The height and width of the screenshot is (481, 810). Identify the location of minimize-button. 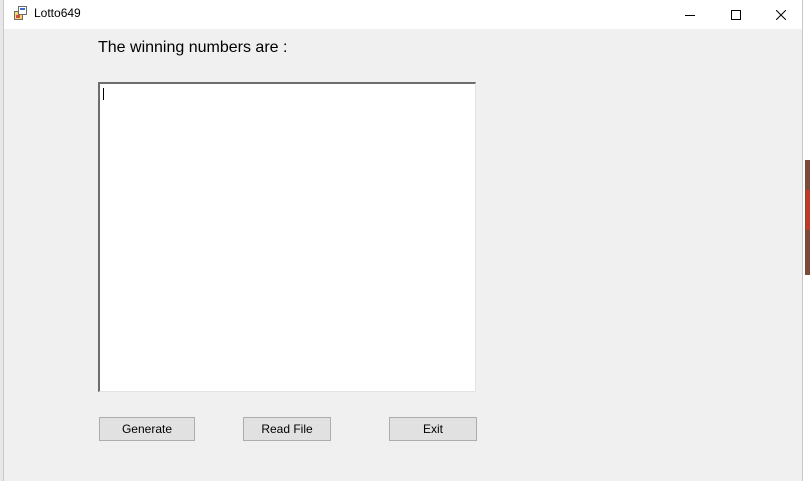
(690, 14).